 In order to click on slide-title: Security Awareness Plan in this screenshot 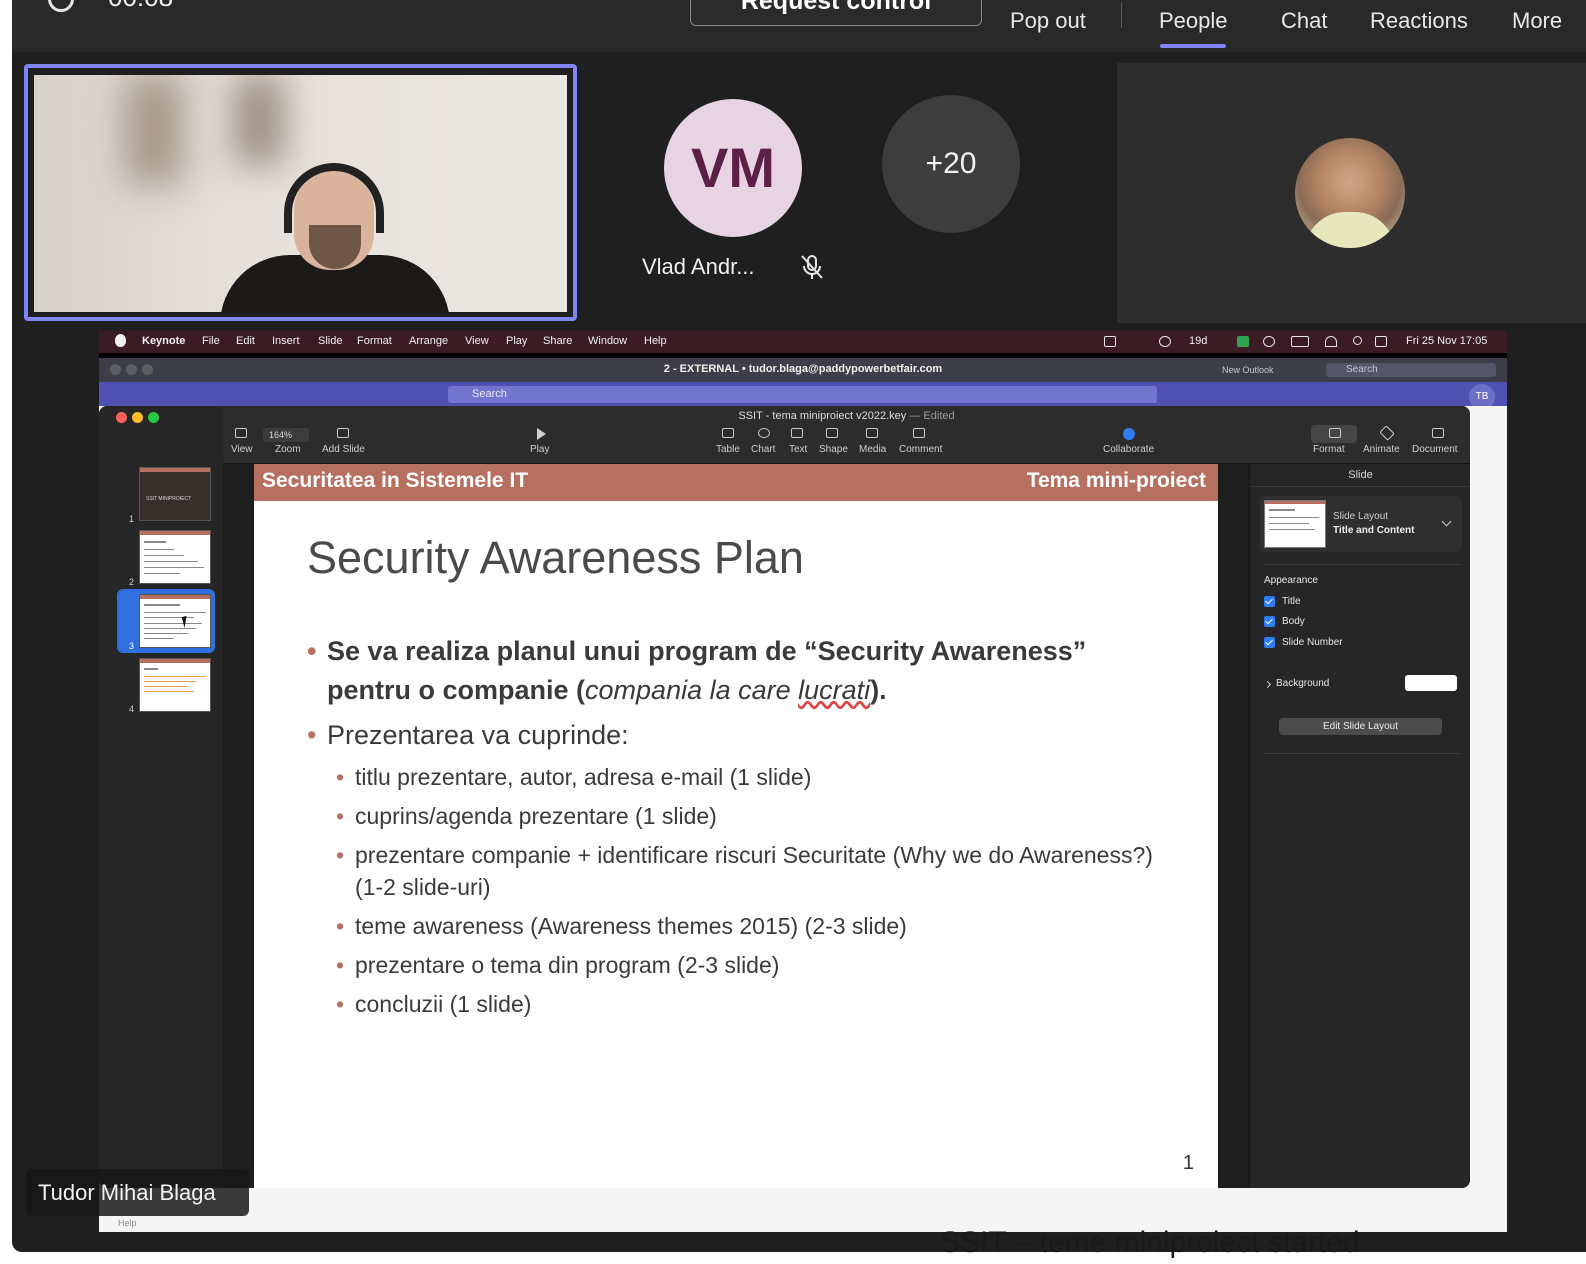, I will do `click(555, 558)`.